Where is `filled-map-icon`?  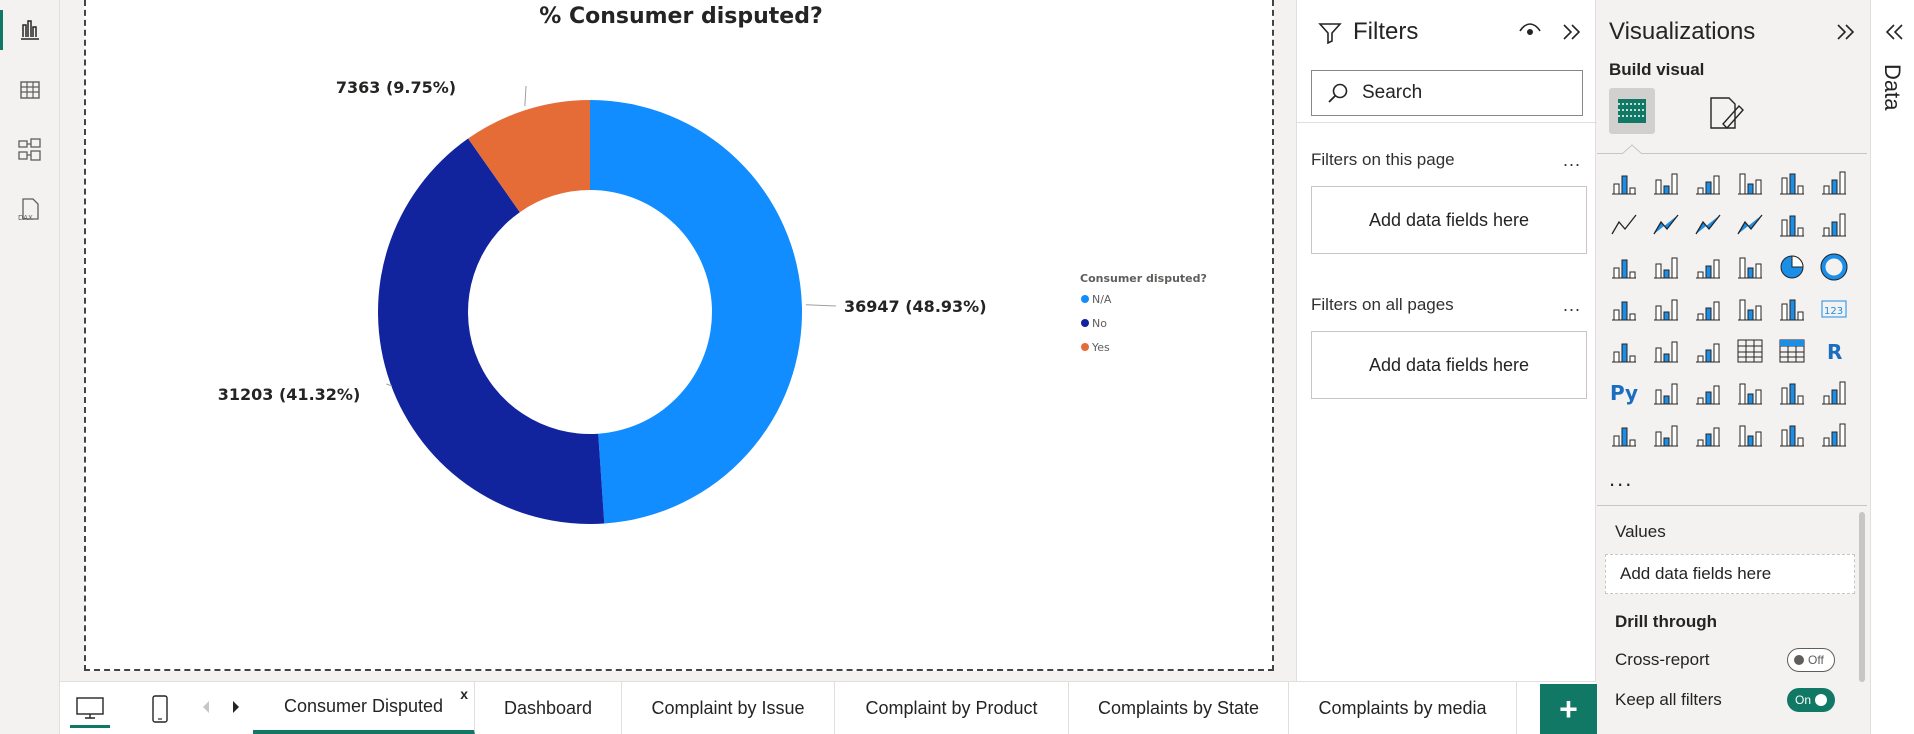 filled-map-icon is located at coordinates (1709, 310).